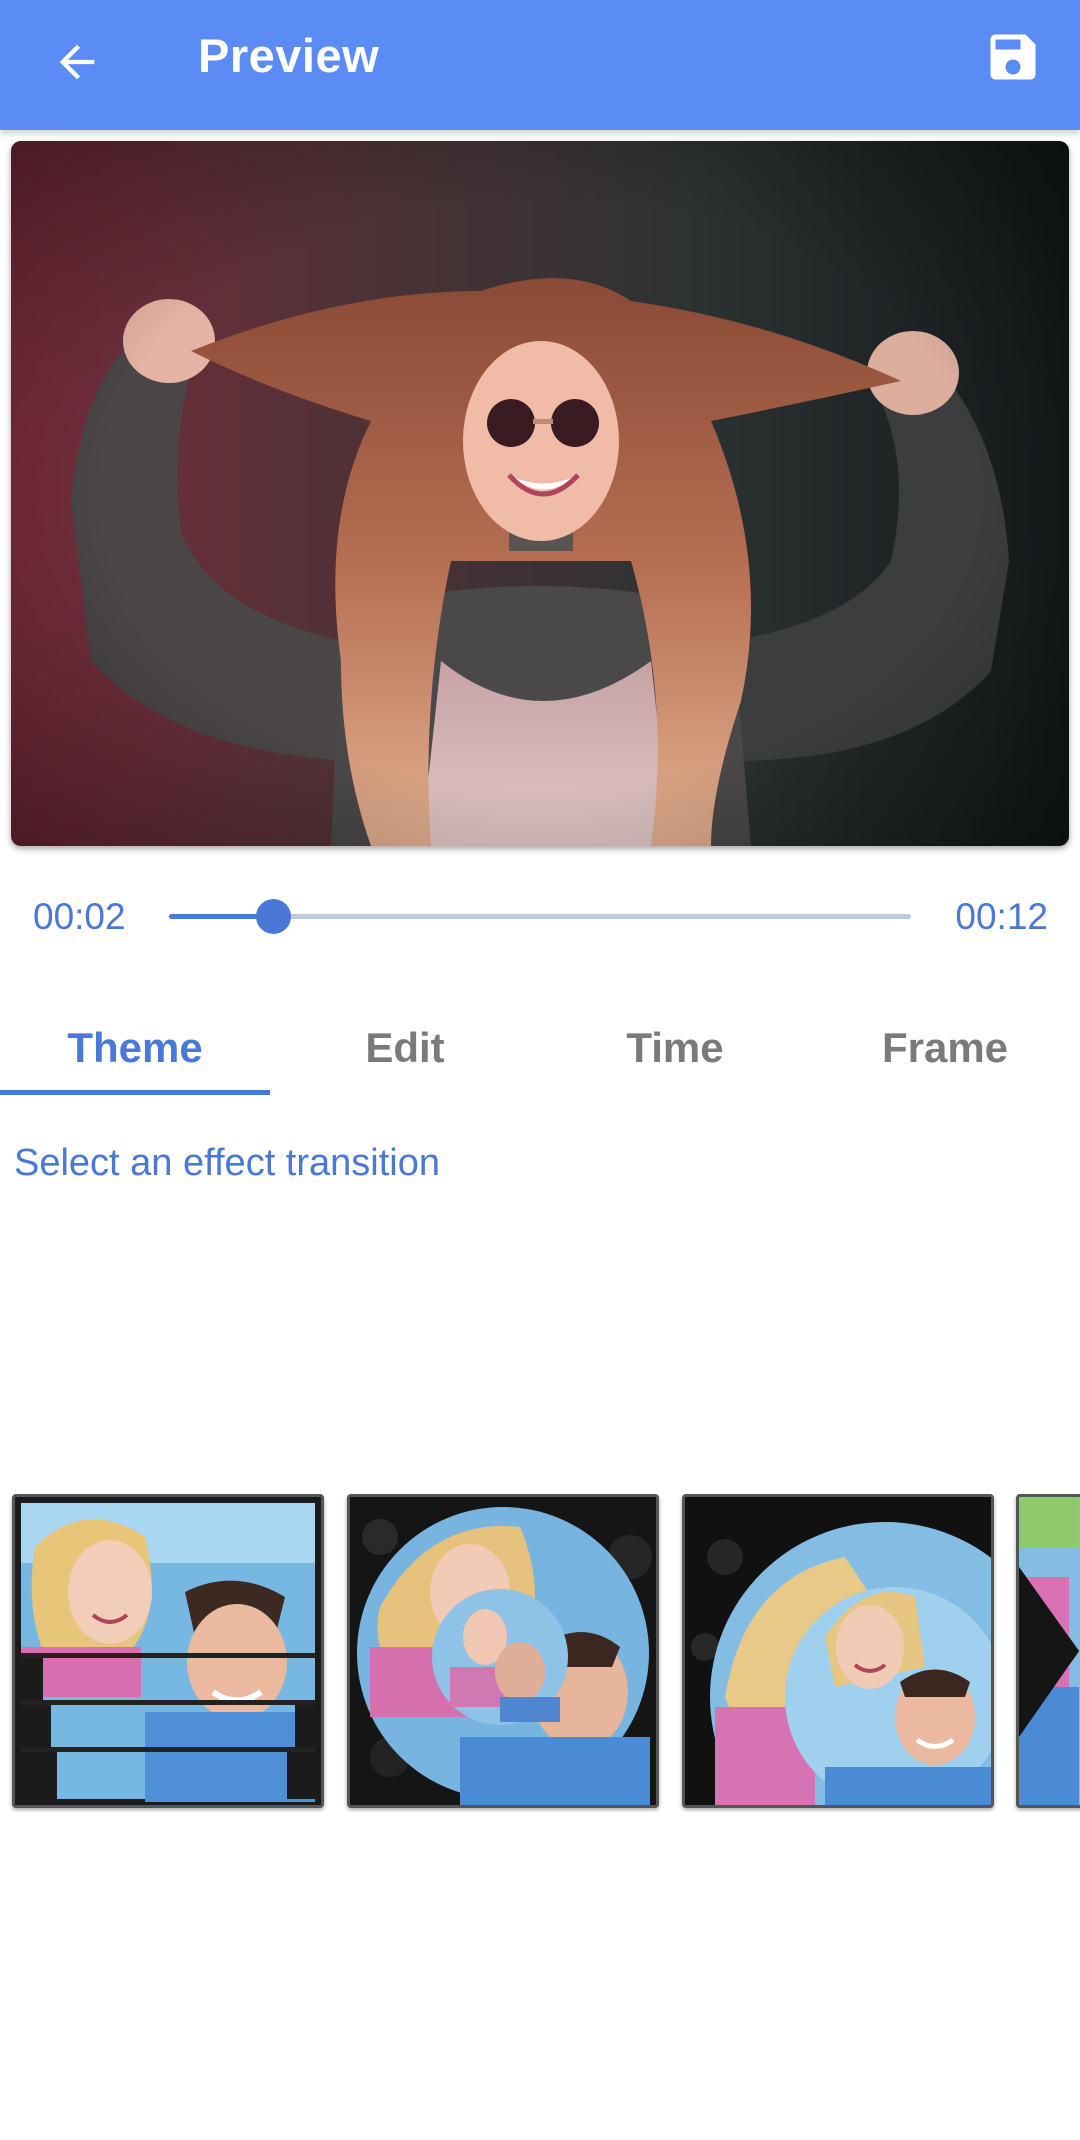 Image resolution: width=1080 pixels, height=2140 pixels. What do you see at coordinates (289, 55) in the screenshot?
I see `page-title: Preview` at bounding box center [289, 55].